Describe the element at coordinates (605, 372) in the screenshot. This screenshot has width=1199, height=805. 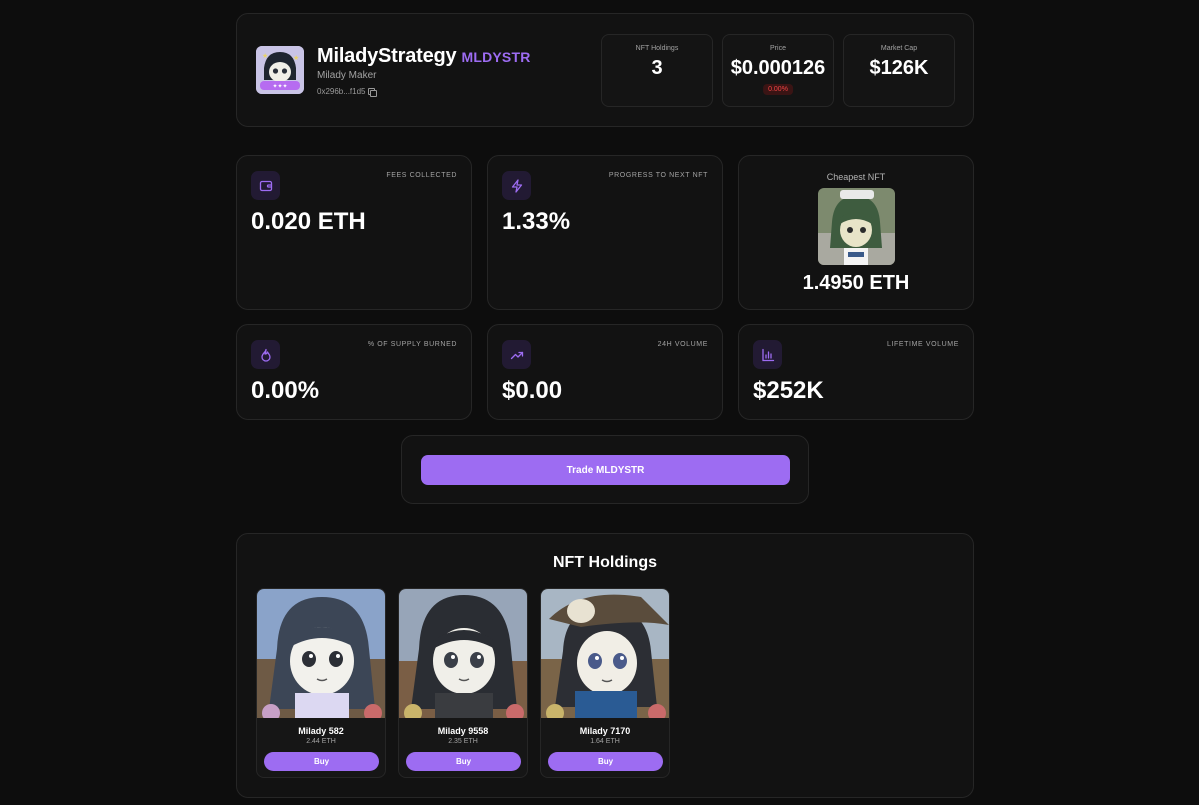
I see `card-24h-volume: 24H VOLUME $0.00` at that location.